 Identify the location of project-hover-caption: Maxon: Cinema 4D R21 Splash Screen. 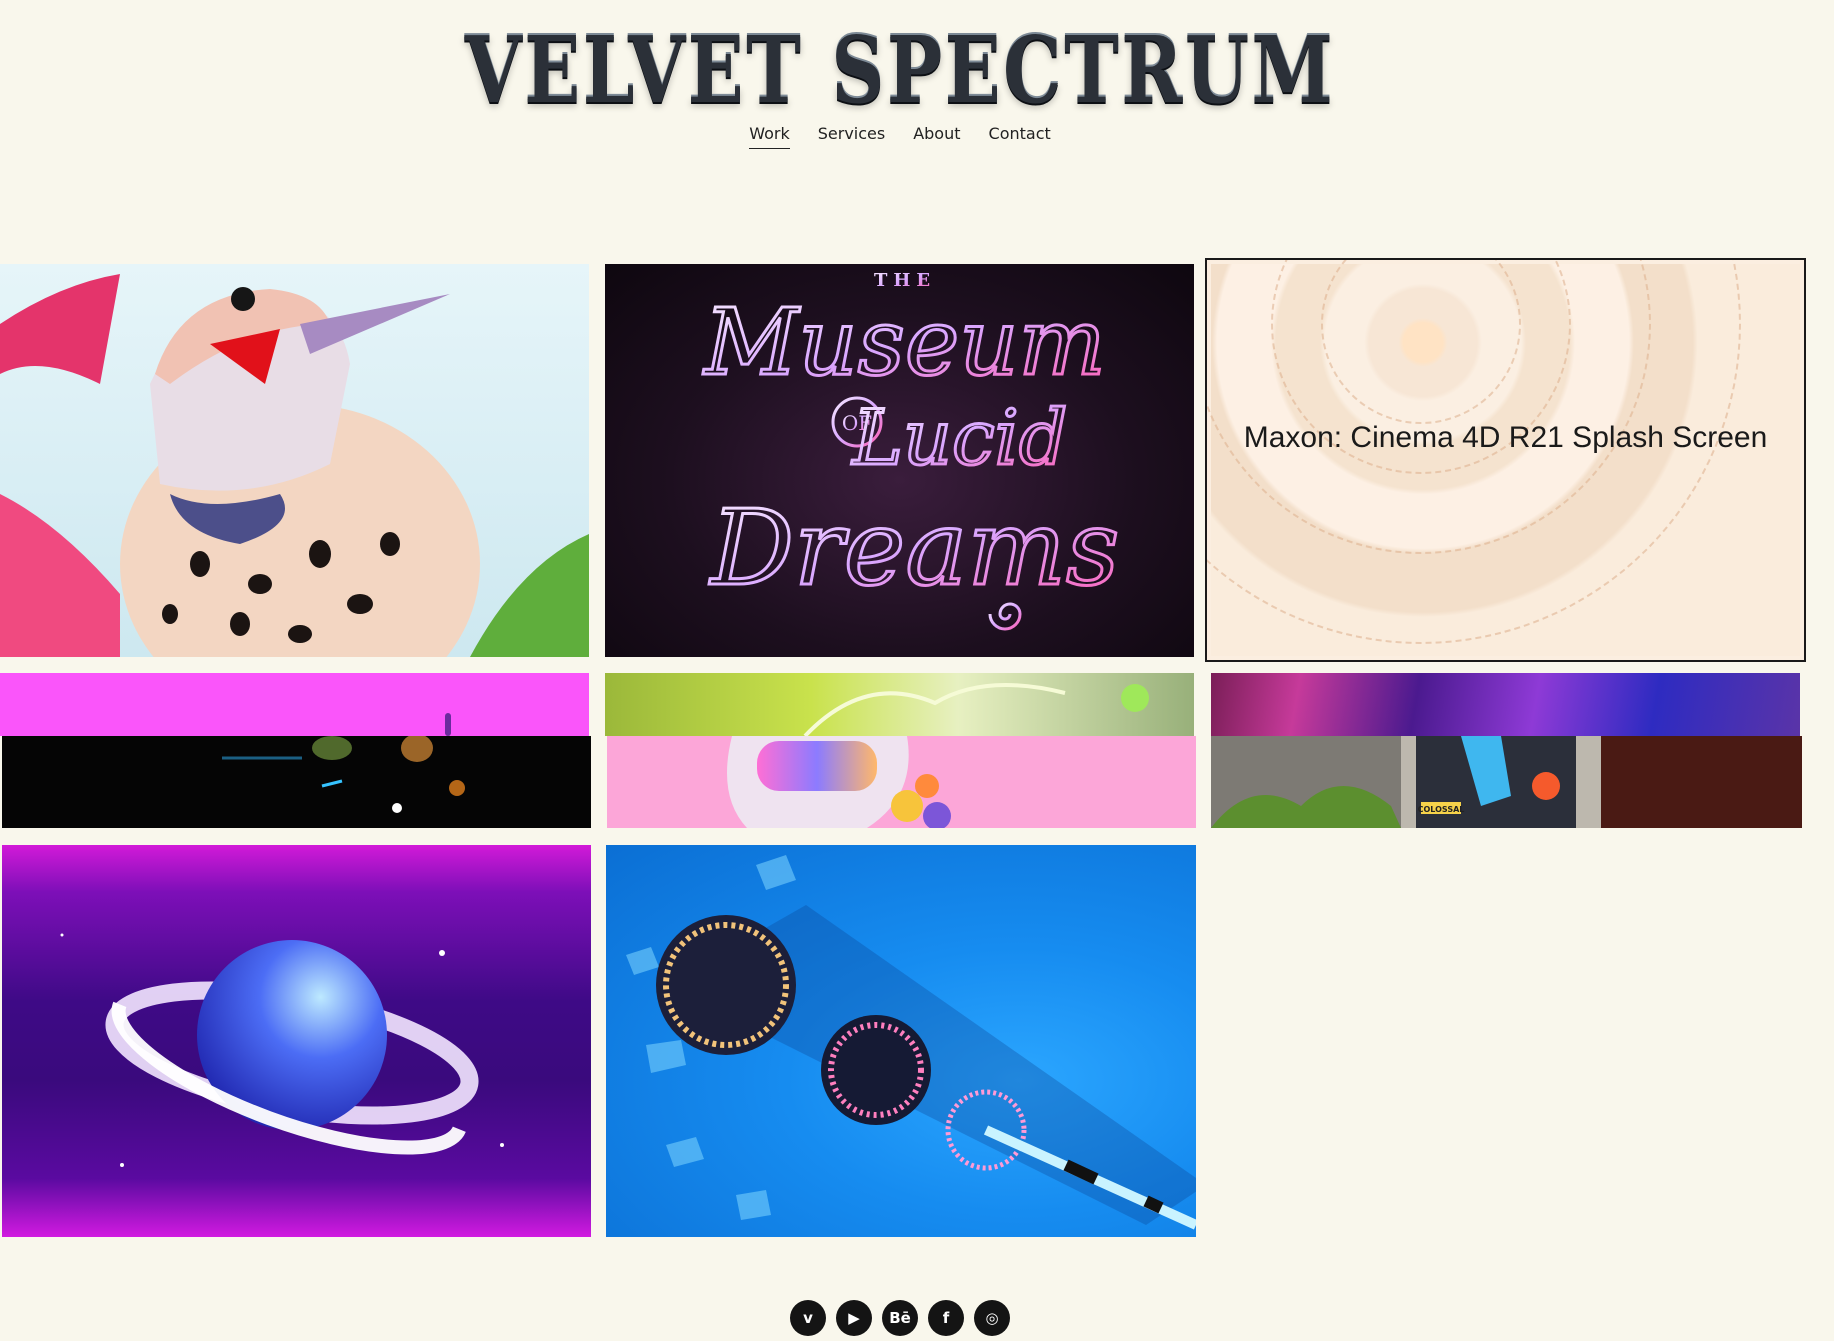
(1505, 437).